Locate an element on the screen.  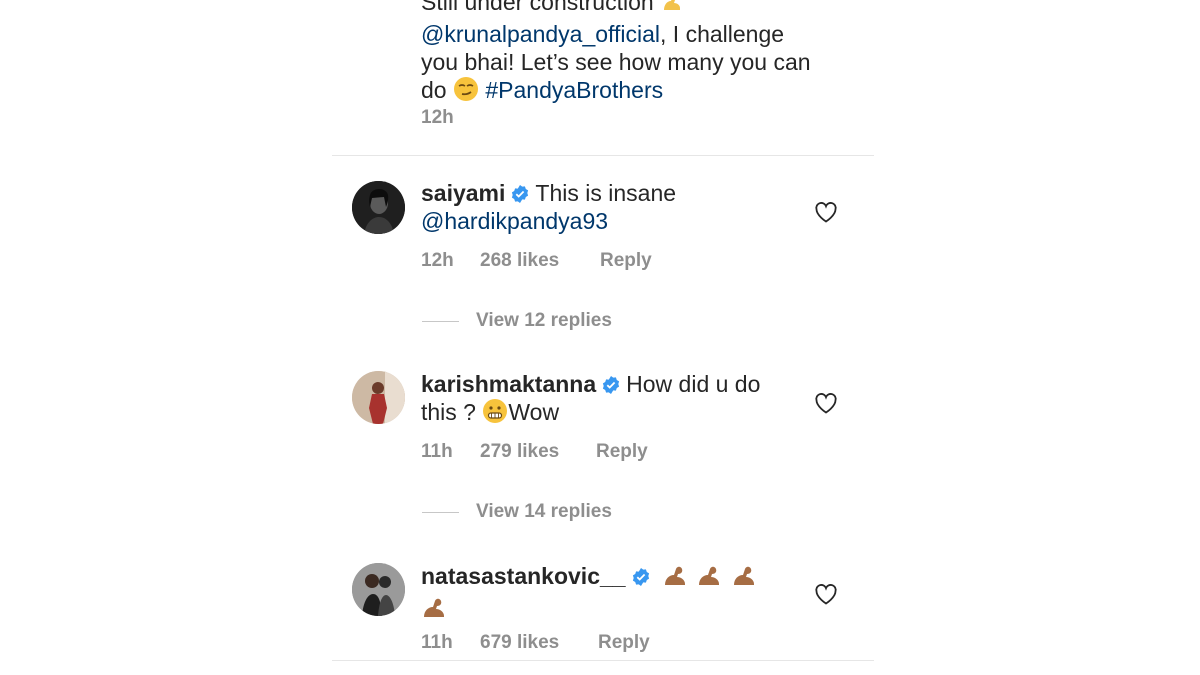
comment-username: saiyami is located at coordinates (463, 193).